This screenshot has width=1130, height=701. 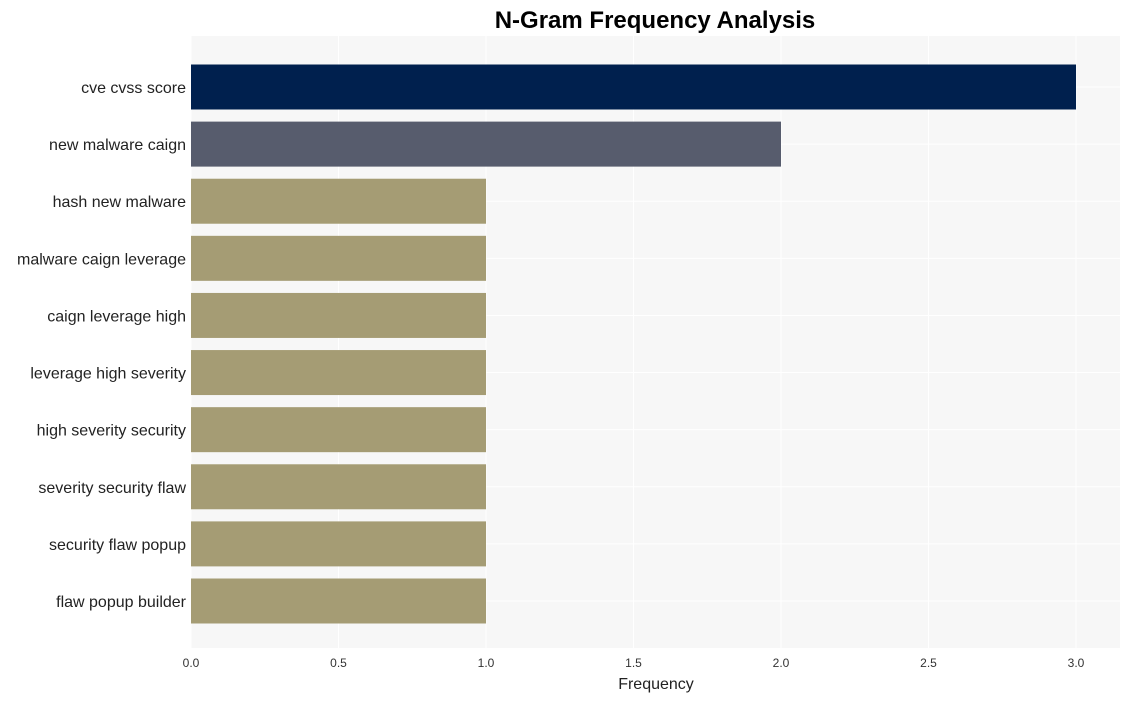 What do you see at coordinates (111, 431) in the screenshot?
I see `y-tick-label: high severity security` at bounding box center [111, 431].